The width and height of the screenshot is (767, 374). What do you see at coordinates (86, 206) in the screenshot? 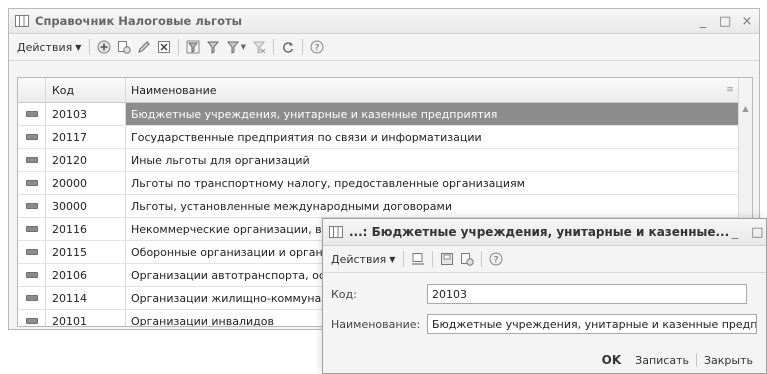
I see `row-code: 30000` at bounding box center [86, 206].